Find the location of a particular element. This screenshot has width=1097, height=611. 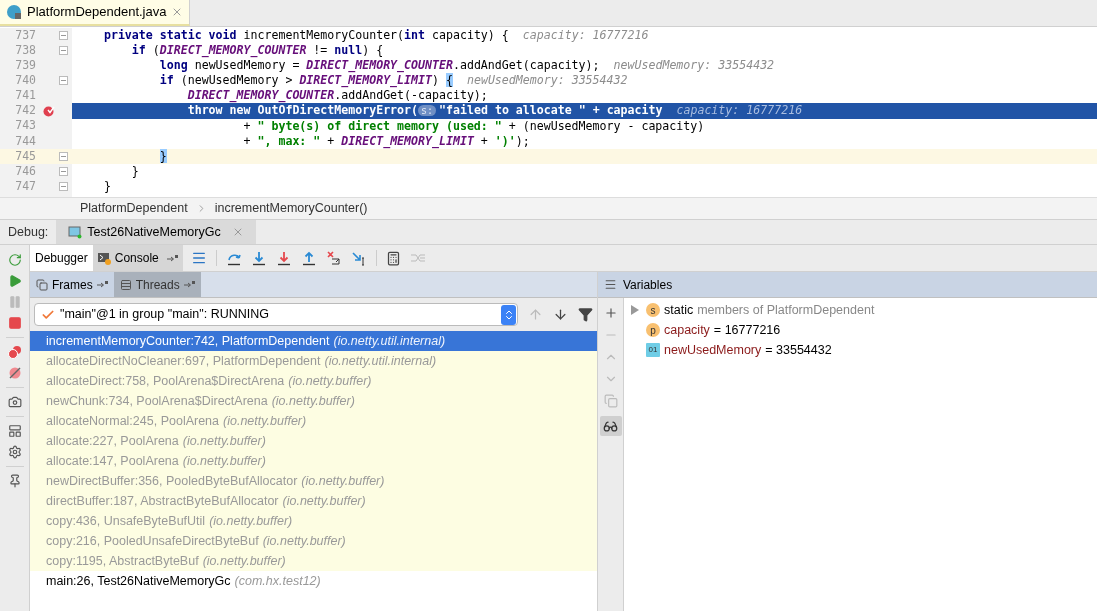

run-config-icon is located at coordinates (75, 232).